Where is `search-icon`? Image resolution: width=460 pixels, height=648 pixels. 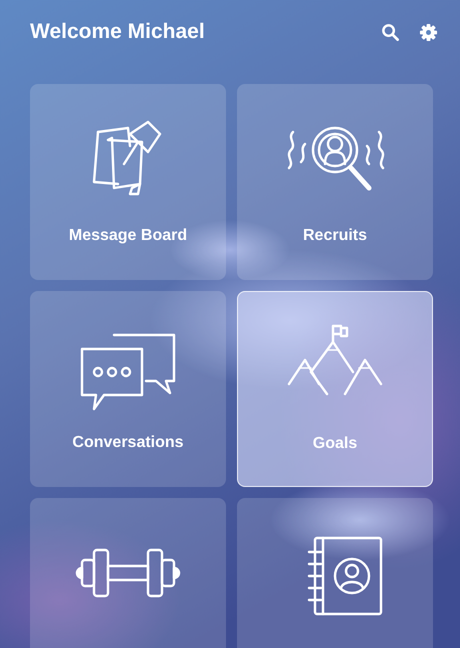
search-icon is located at coordinates (390, 32).